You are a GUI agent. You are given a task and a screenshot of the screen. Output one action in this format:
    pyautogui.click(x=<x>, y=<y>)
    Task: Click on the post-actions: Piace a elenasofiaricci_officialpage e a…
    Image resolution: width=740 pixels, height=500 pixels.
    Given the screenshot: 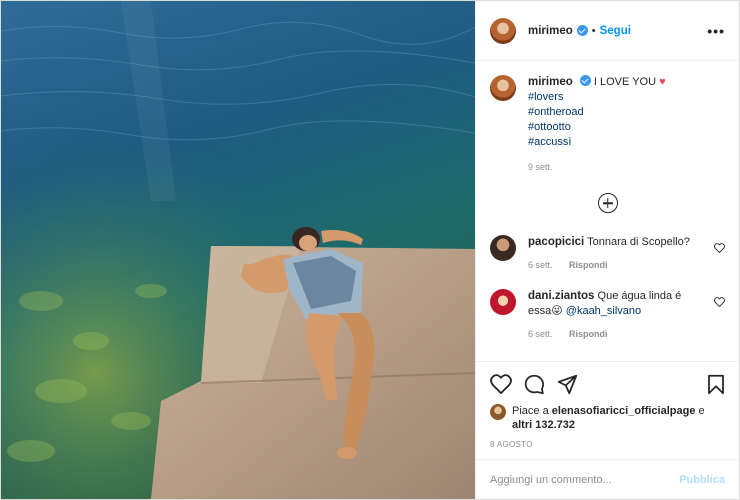 What is the action you would take?
    pyautogui.click(x=607, y=410)
    